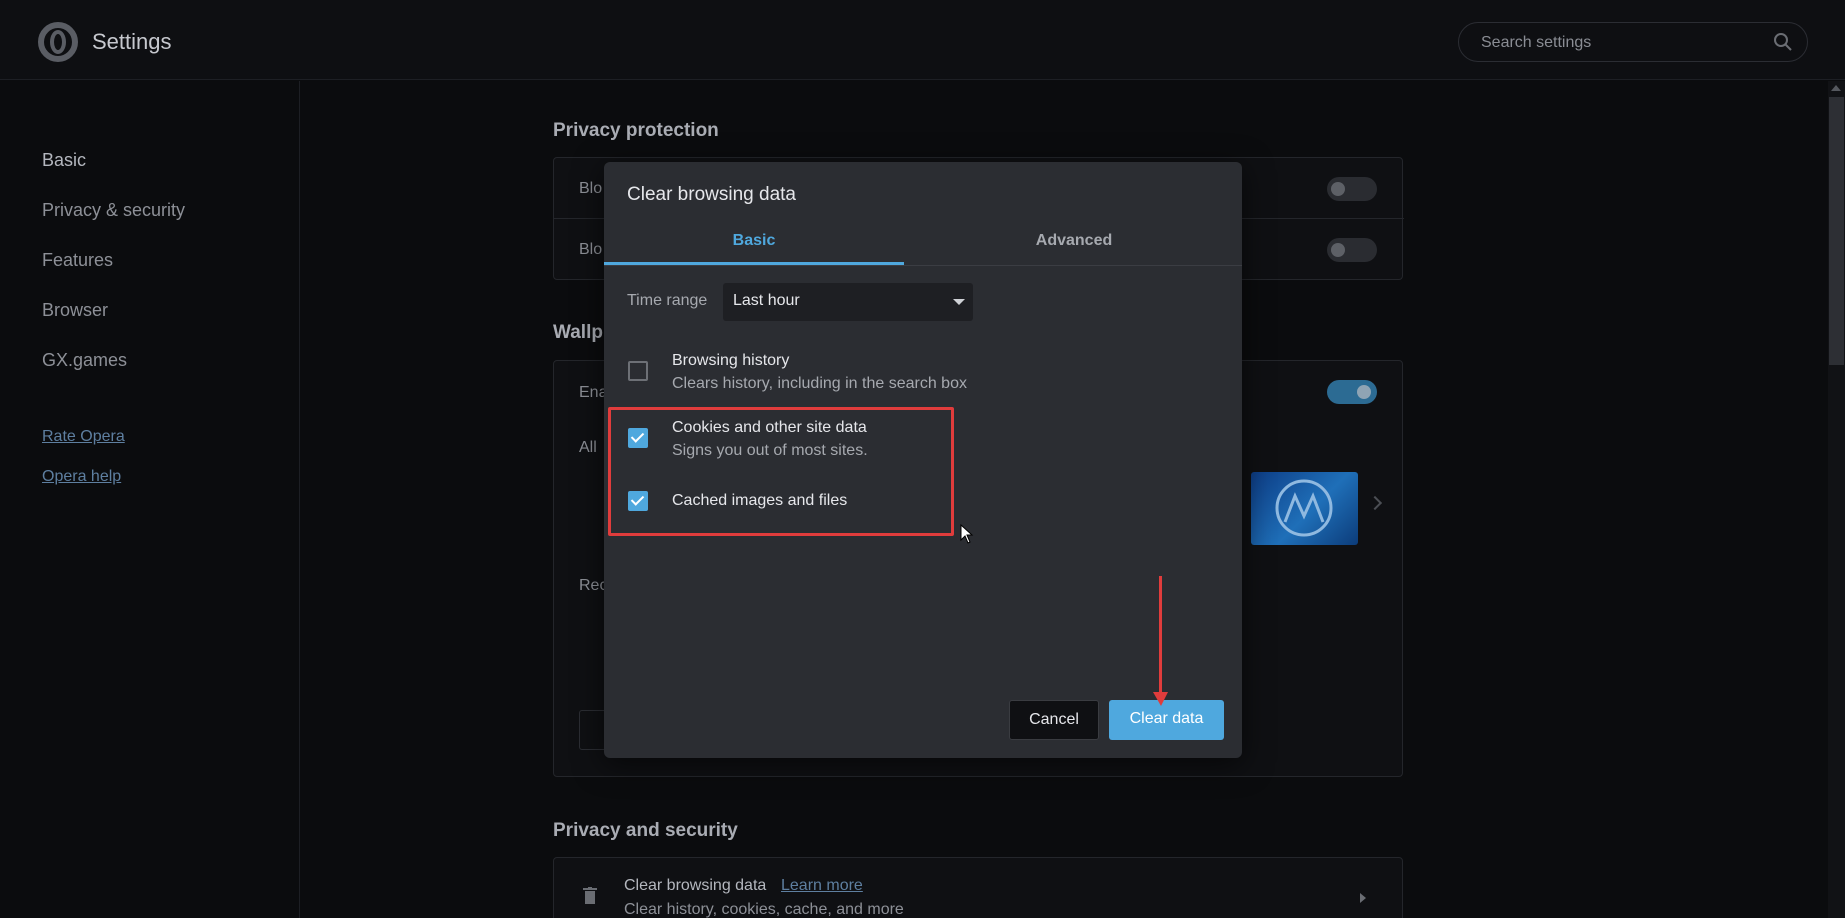  What do you see at coordinates (967, 534) in the screenshot?
I see `mouse-cursor-icon` at bounding box center [967, 534].